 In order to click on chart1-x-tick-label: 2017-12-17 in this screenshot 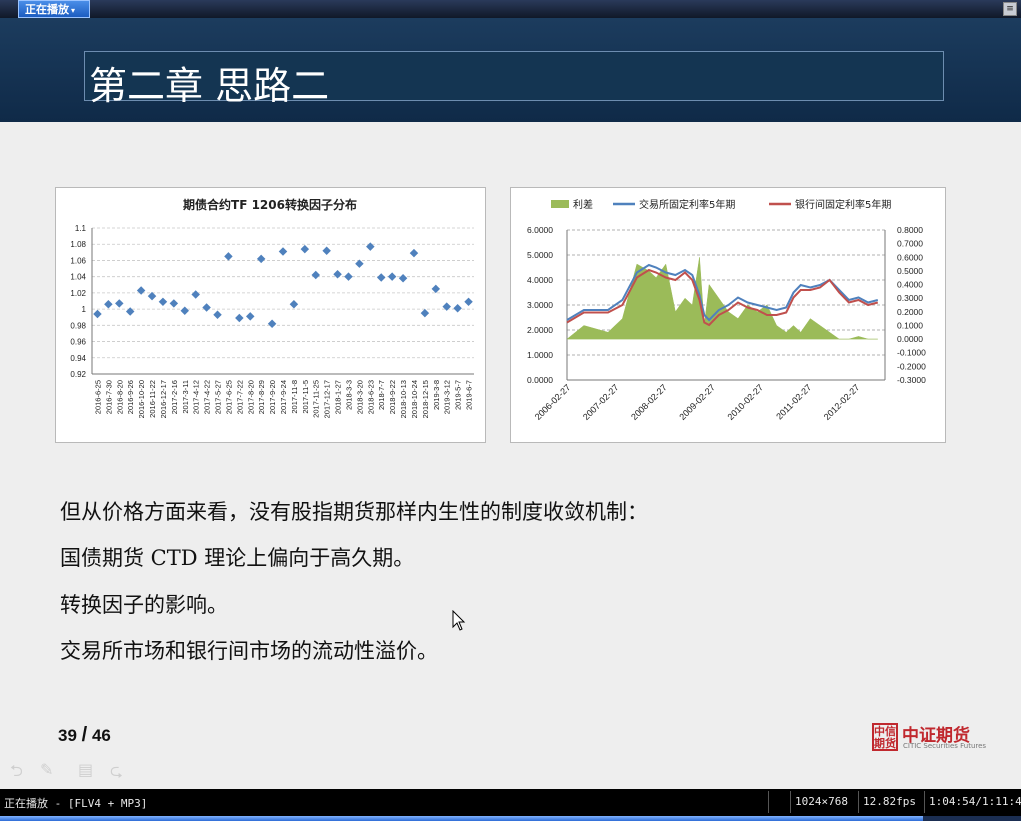, I will do `click(327, 399)`.